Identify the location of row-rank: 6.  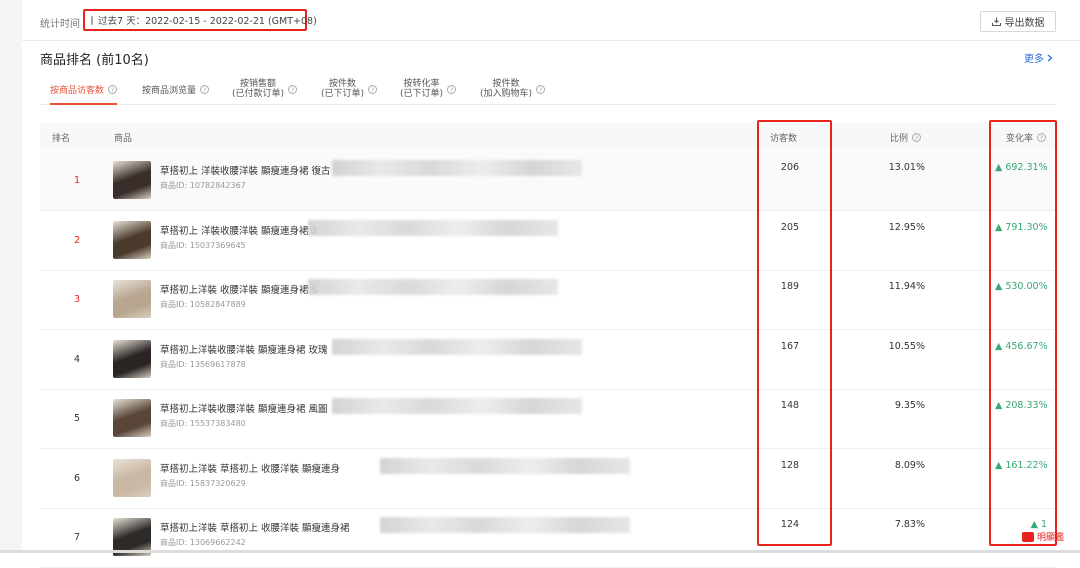
(77, 478).